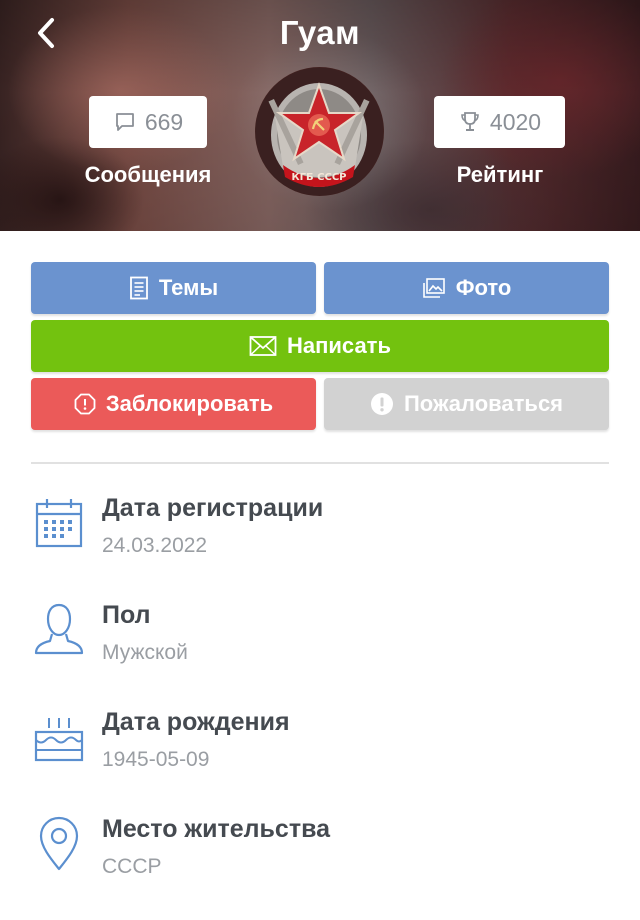 The height and width of the screenshot is (920, 640). I want to click on photo-button: Фото, so click(466, 288).